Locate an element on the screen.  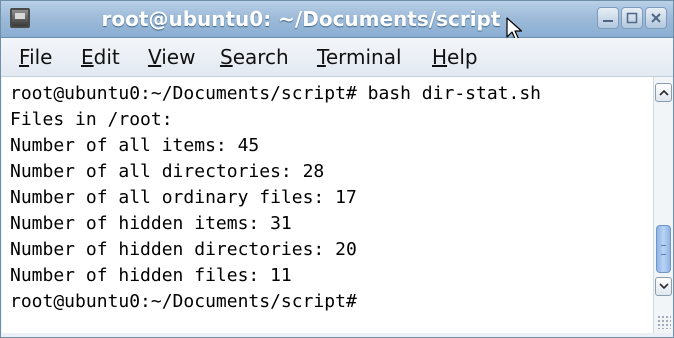
terminal-line: Number of all items: 45 is located at coordinates (135, 145).